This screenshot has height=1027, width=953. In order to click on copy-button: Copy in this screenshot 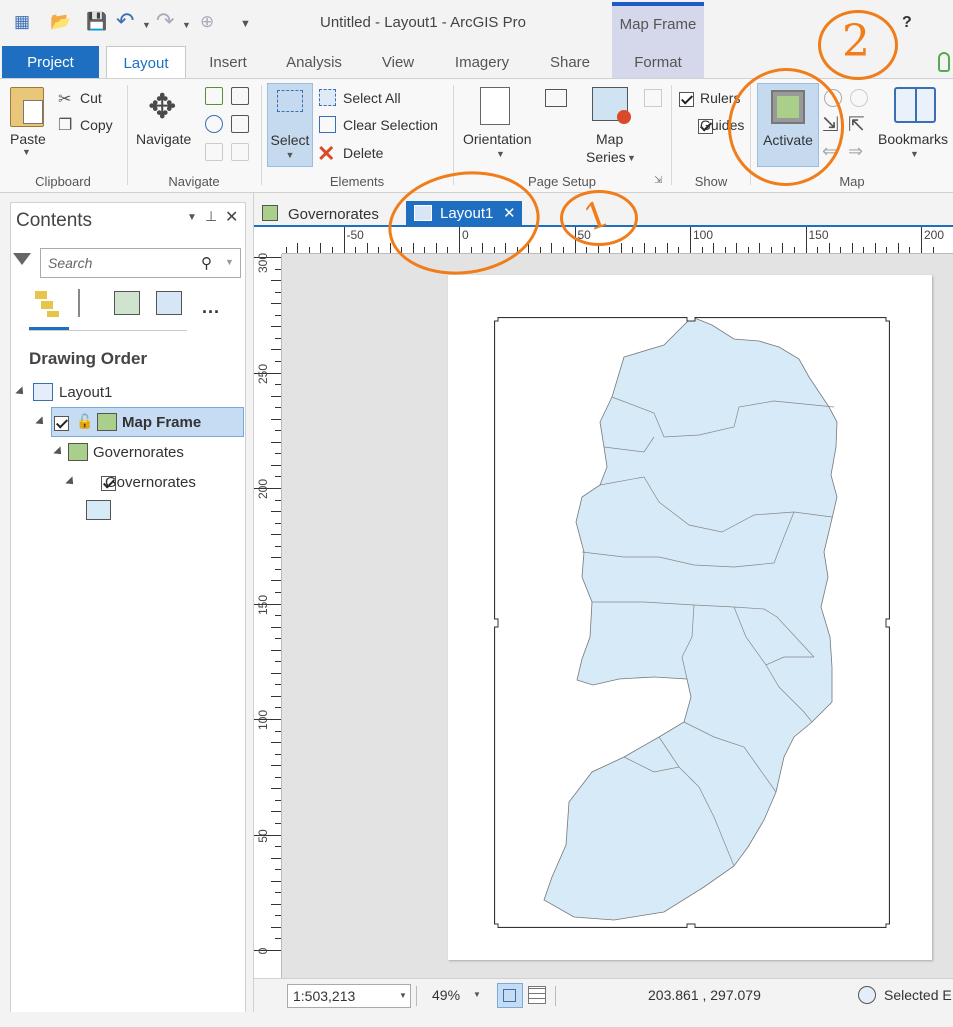, I will do `click(96, 125)`.